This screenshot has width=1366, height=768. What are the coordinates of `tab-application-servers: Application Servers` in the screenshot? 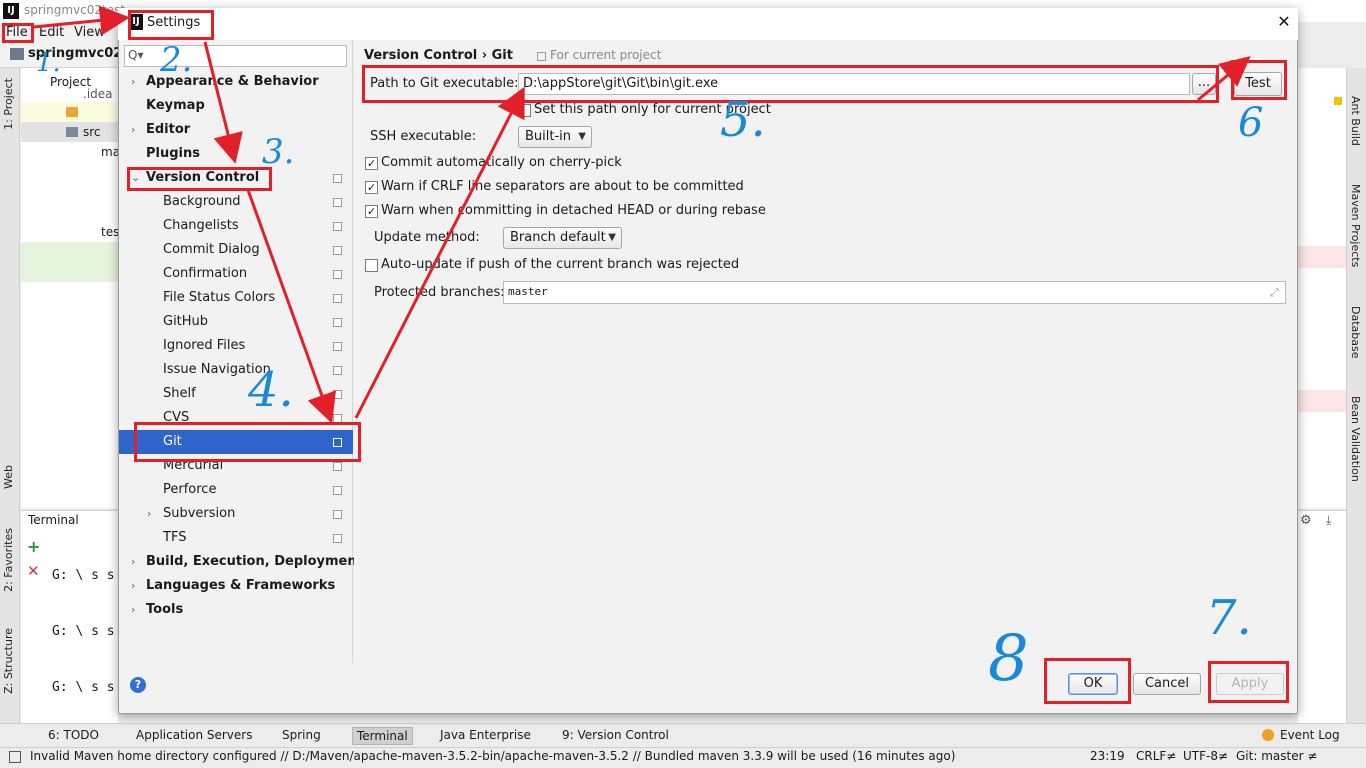 It's located at (194, 736).